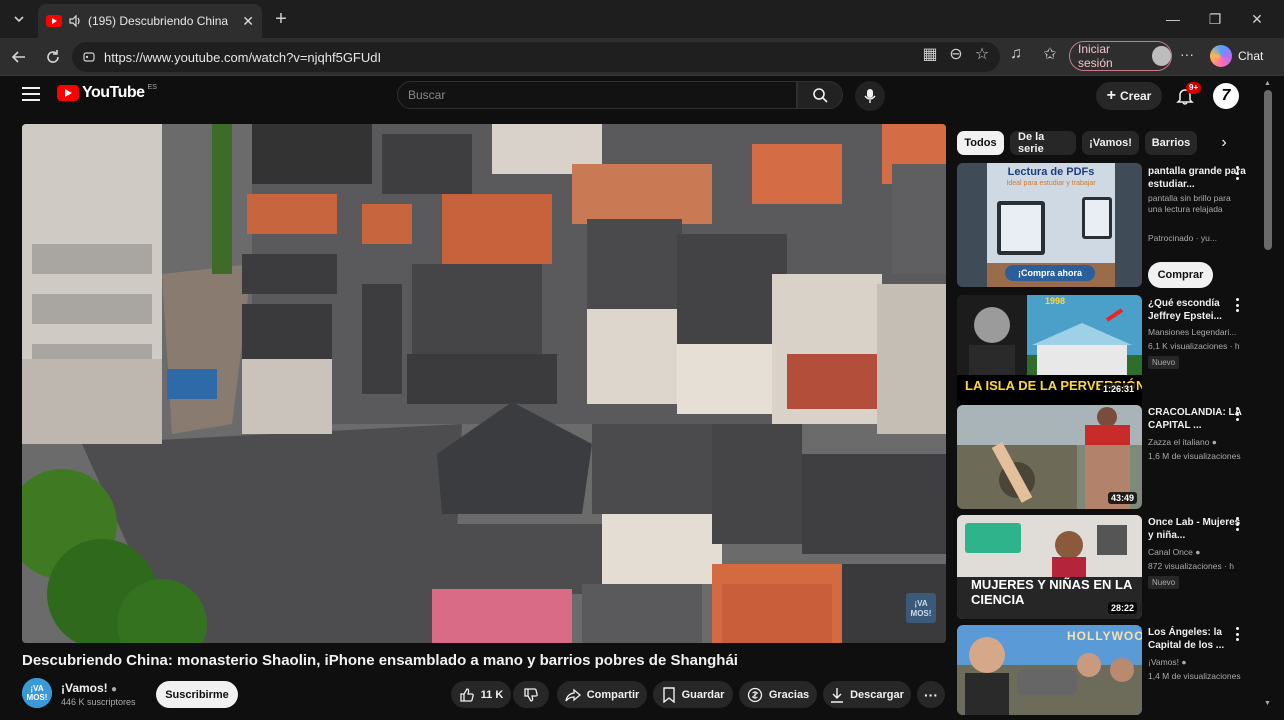 The width and height of the screenshot is (1284, 720). Describe the element at coordinates (1268, 170) in the screenshot. I see `page-scrollbar-thumb` at that location.